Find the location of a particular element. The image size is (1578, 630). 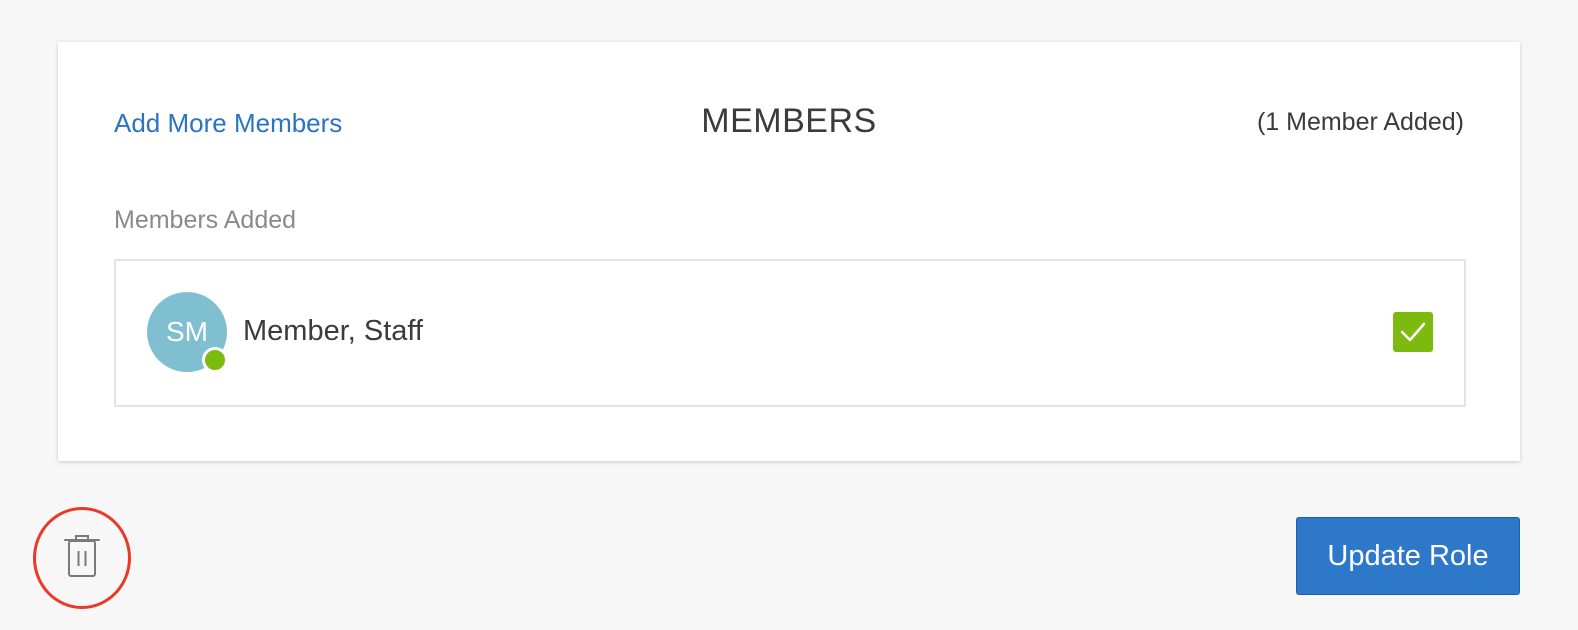

delete-role-button is located at coordinates (82, 556).